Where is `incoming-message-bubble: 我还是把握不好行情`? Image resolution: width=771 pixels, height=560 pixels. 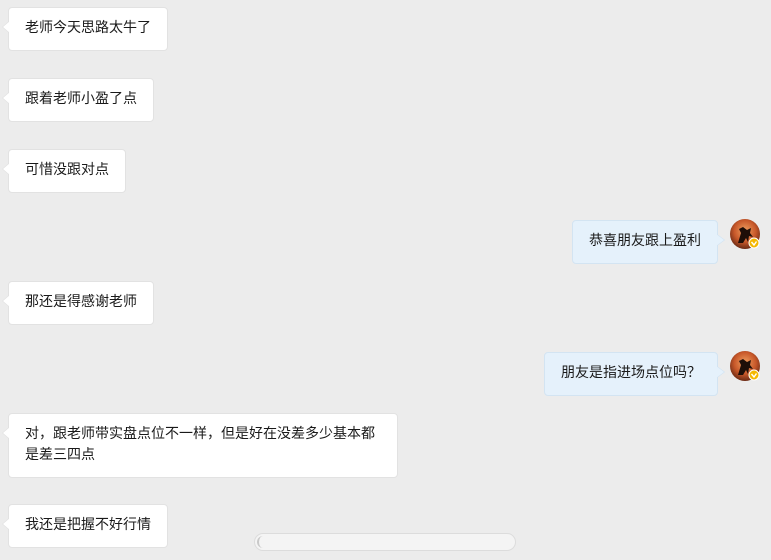
incoming-message-bubble: 我还是把握不好行情 is located at coordinates (85, 526).